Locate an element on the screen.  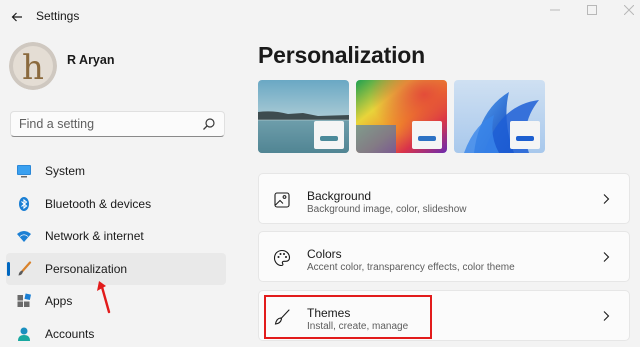
maximize-button is located at coordinates (592, 10).